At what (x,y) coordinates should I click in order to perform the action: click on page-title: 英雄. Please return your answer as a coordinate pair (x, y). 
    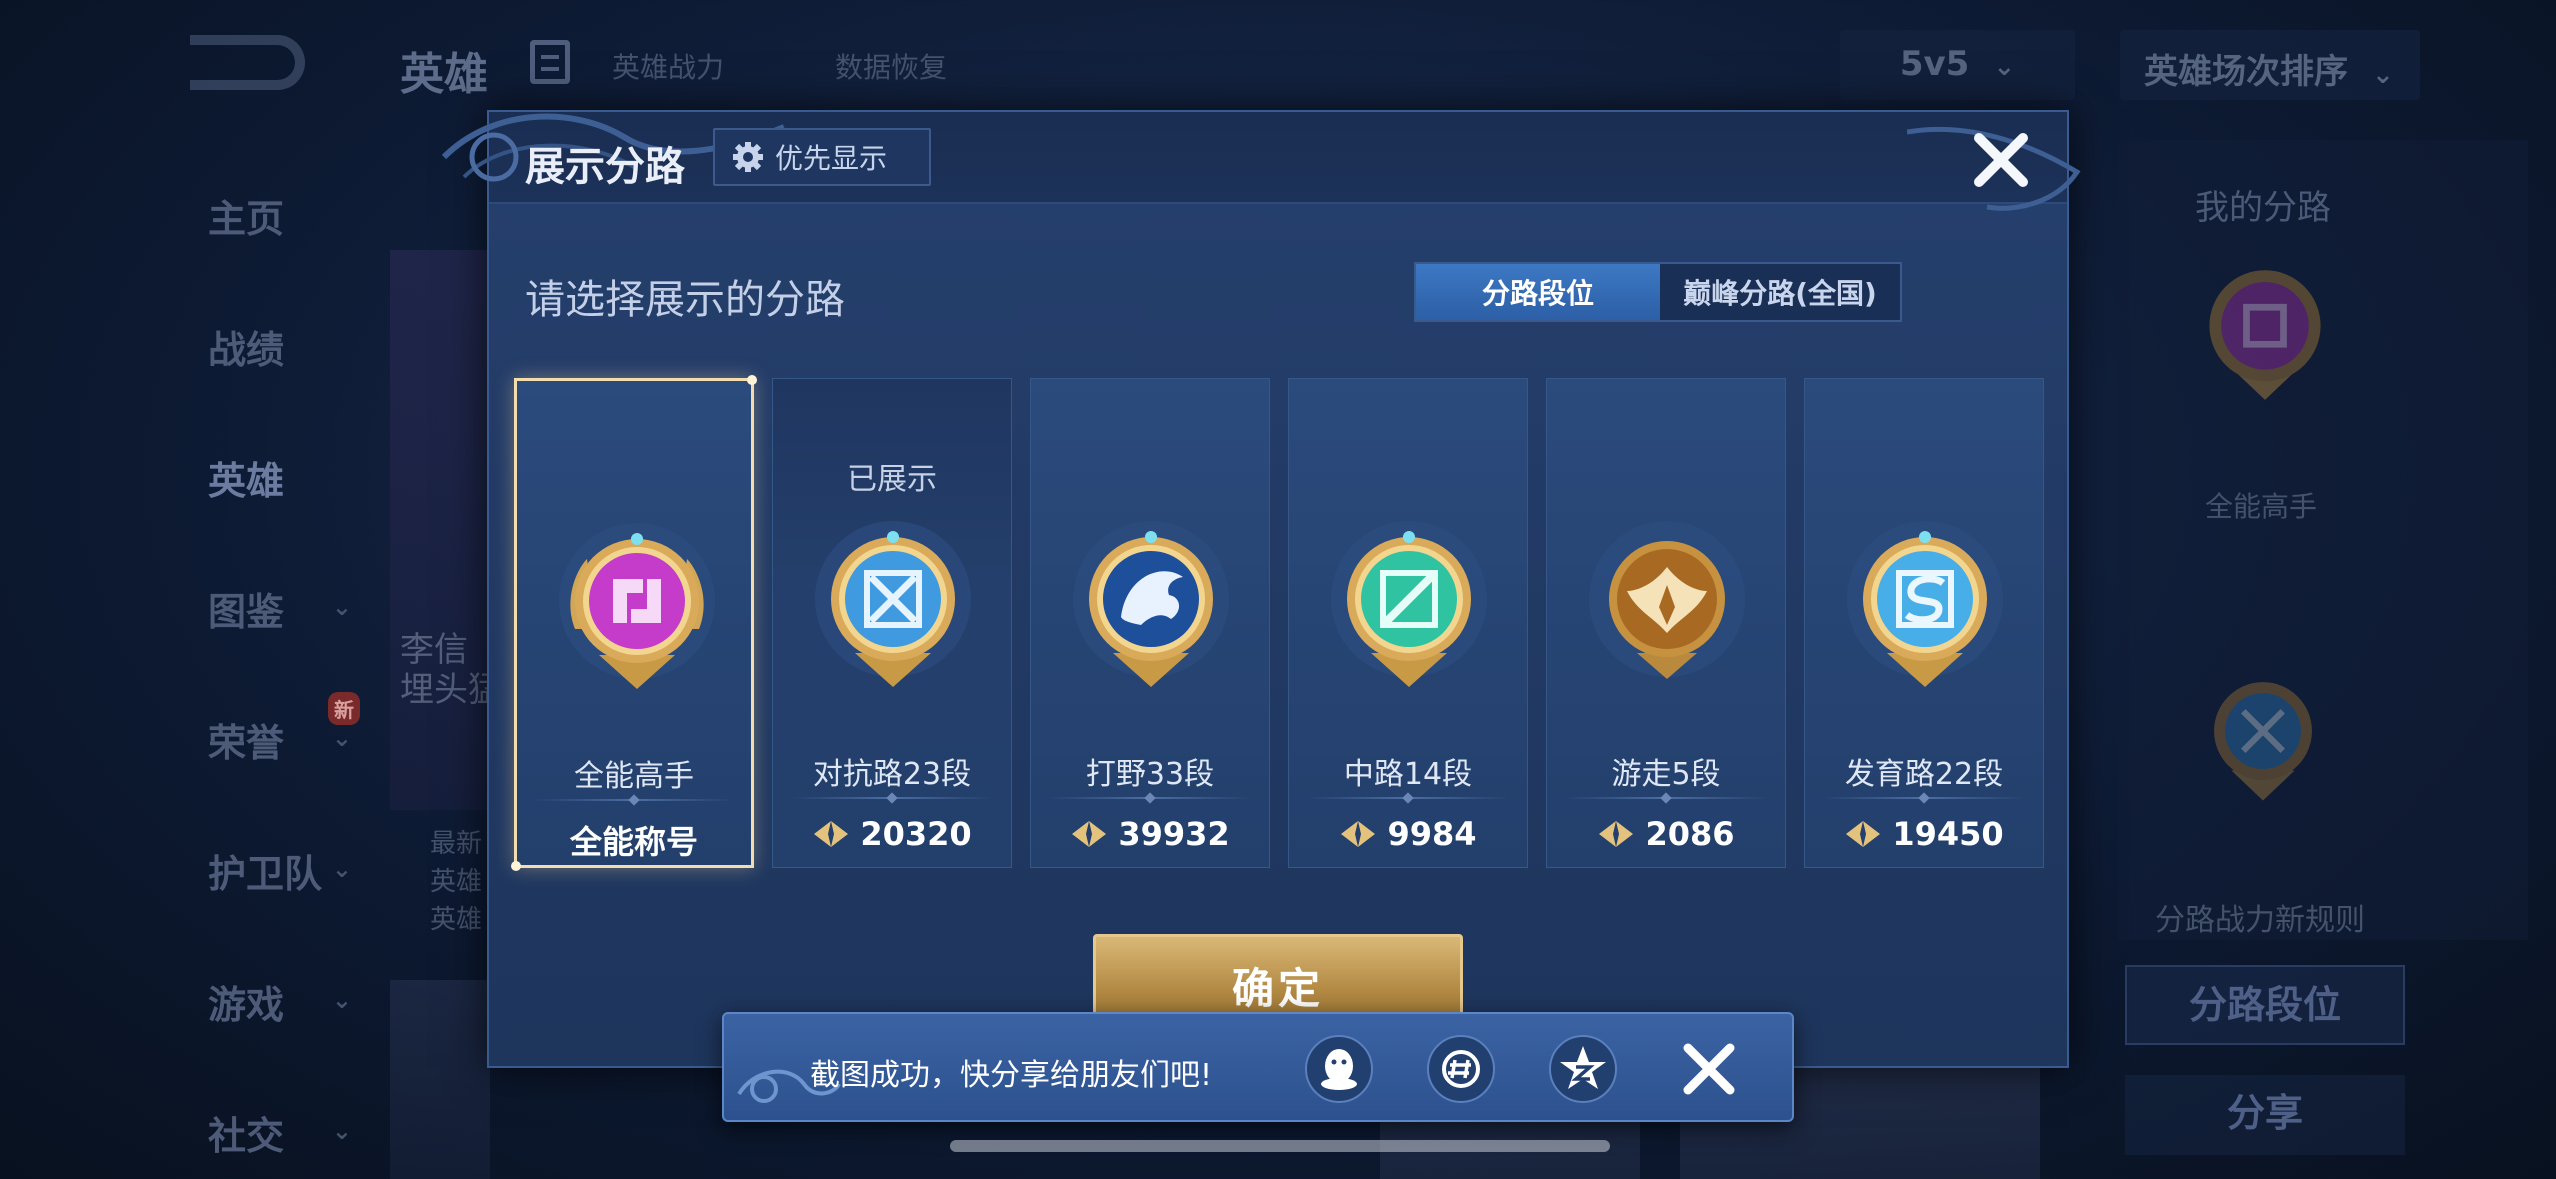
    Looking at the image, I should click on (444, 74).